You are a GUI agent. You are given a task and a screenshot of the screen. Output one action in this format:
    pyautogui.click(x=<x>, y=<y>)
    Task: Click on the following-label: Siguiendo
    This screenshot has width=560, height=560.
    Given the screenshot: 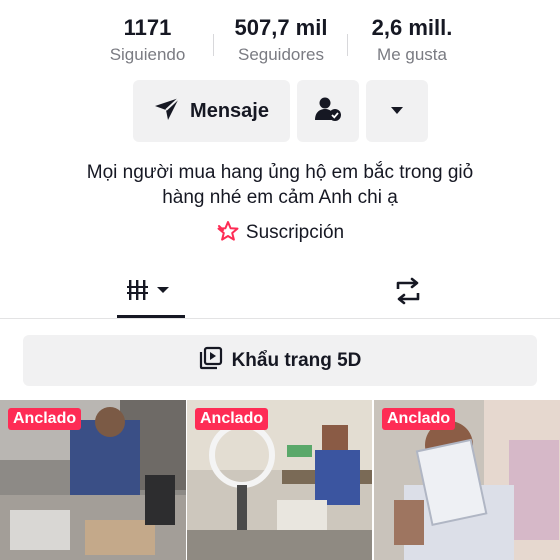 What is the action you would take?
    pyautogui.click(x=147, y=54)
    